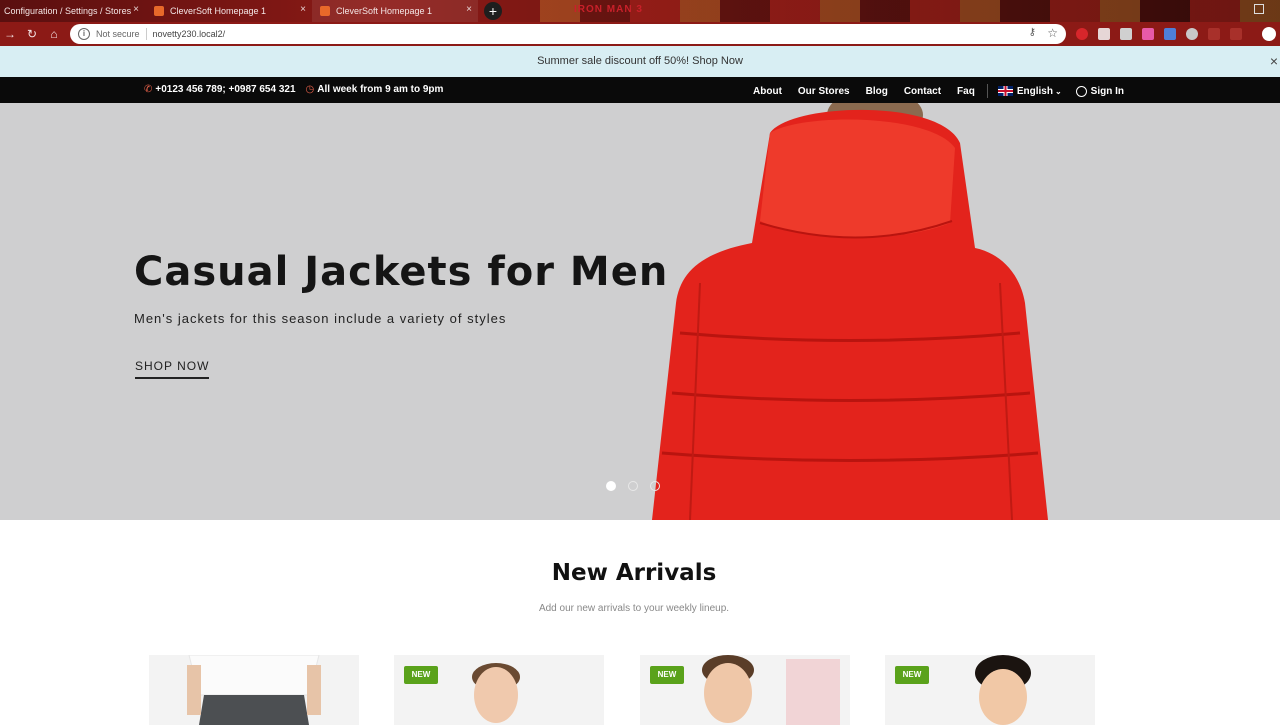  I want to click on window-restore-icon, so click(1259, 9).